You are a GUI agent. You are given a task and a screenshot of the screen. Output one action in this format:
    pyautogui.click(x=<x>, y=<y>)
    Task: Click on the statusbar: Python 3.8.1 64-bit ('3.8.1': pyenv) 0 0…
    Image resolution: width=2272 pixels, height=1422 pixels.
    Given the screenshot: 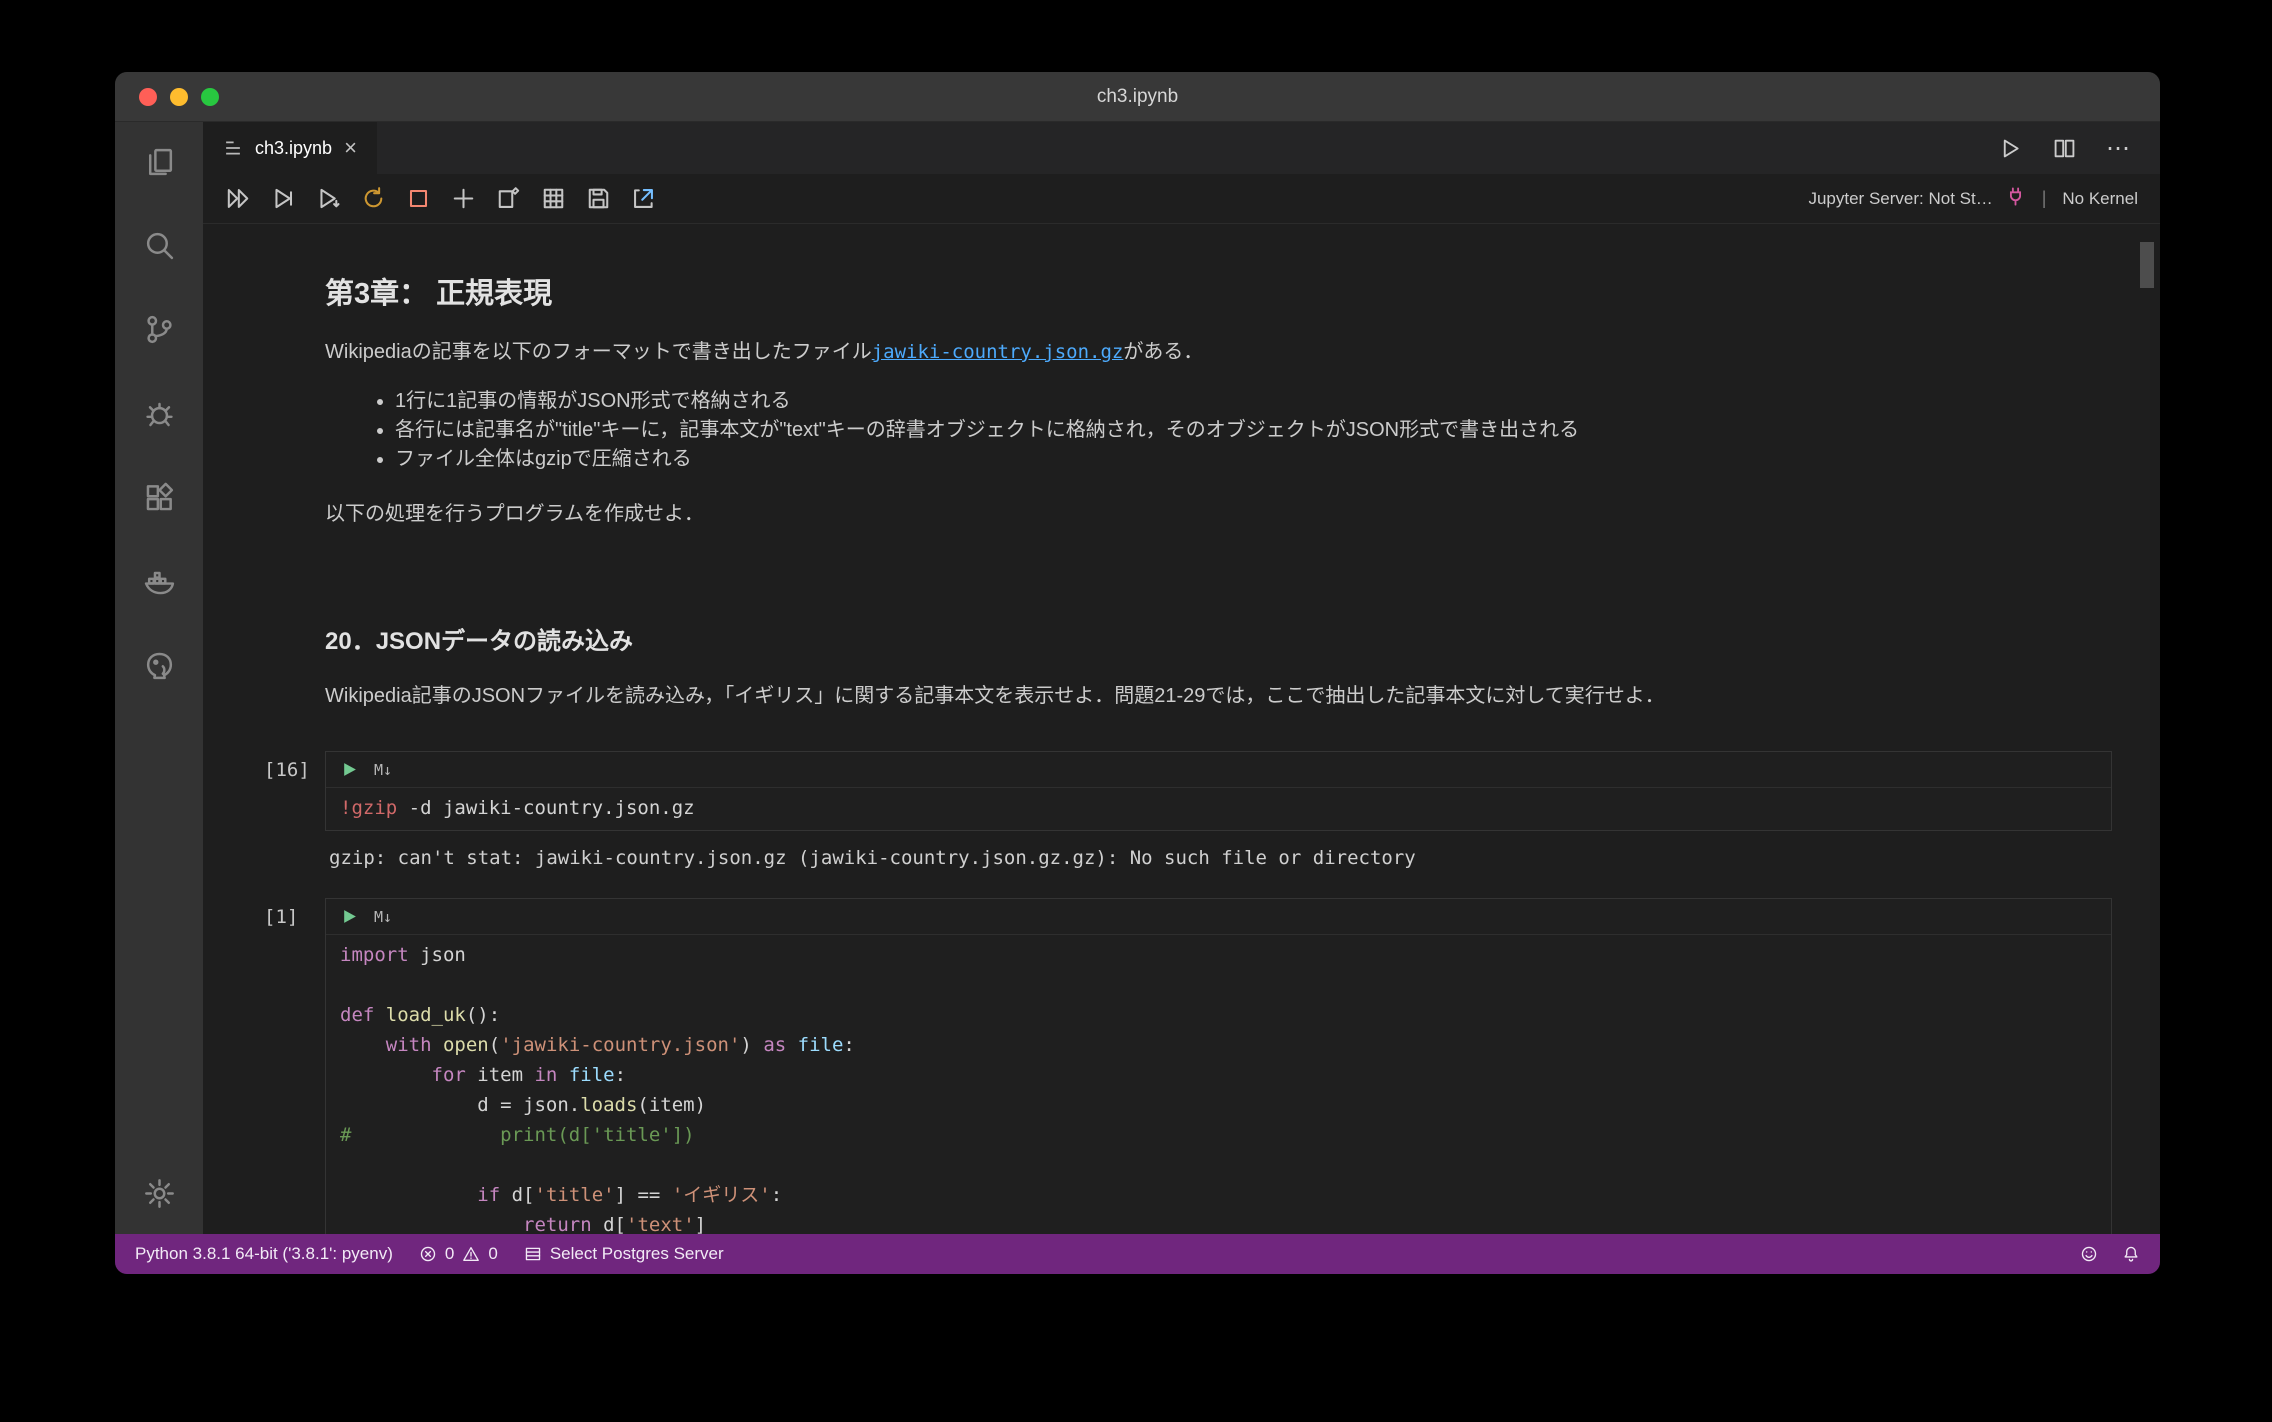 What is the action you would take?
    pyautogui.click(x=1137, y=1254)
    